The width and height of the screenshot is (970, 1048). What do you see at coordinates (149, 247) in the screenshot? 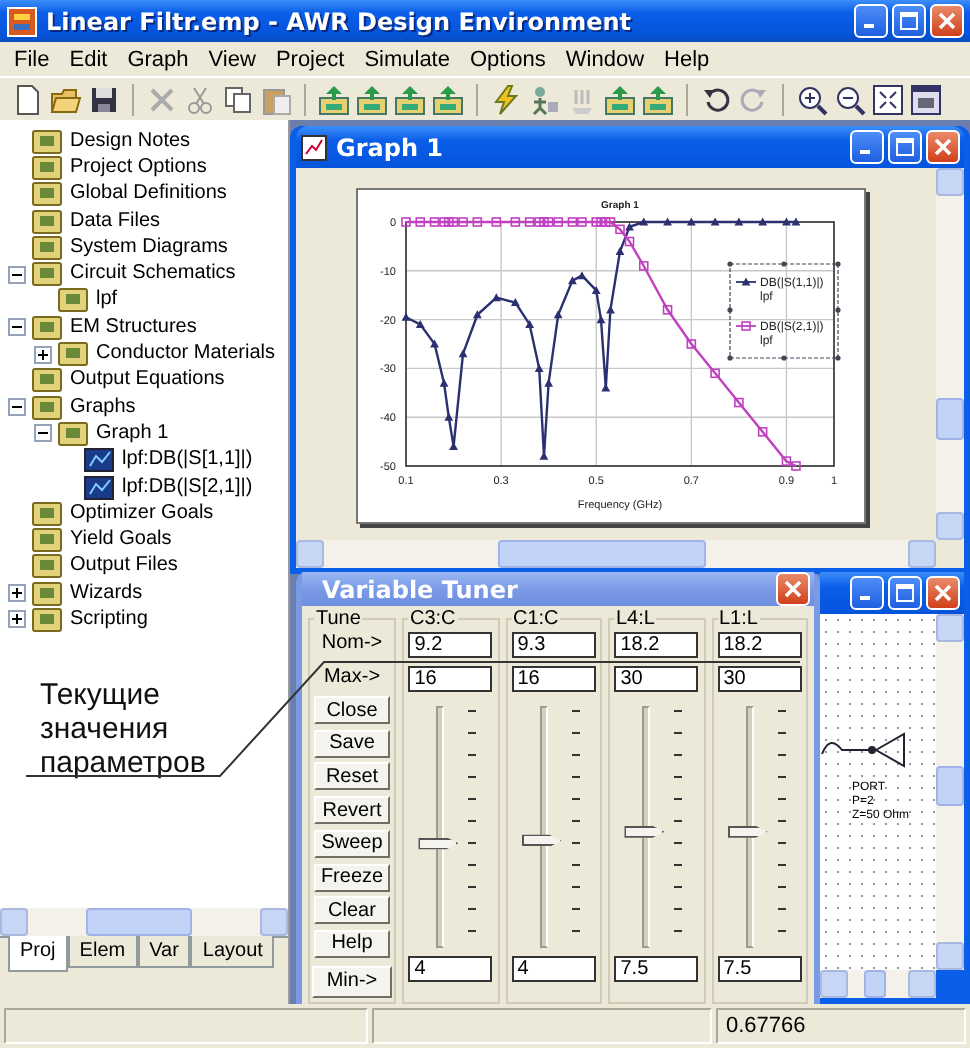
I see `tree-item: System Diagrams` at bounding box center [149, 247].